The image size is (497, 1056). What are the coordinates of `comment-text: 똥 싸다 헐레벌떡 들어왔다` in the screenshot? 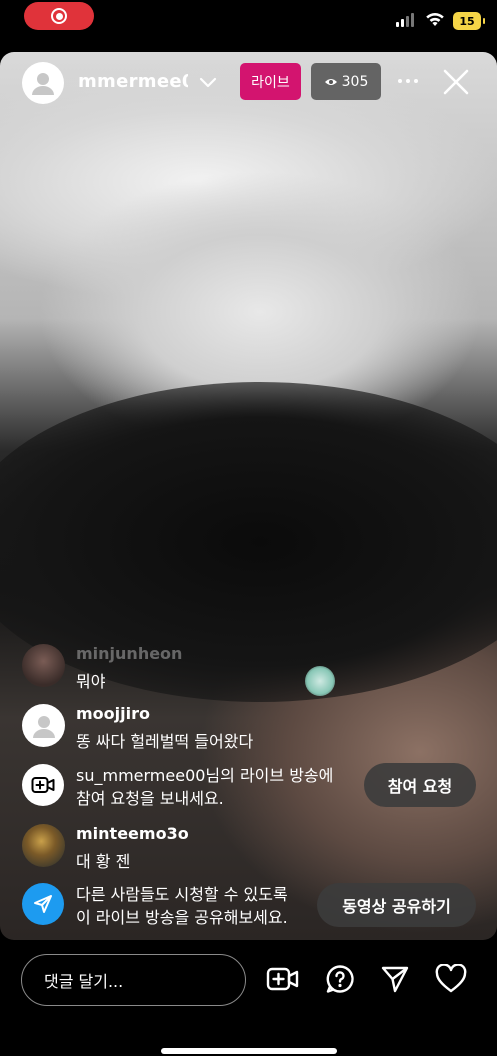 It's located at (165, 741).